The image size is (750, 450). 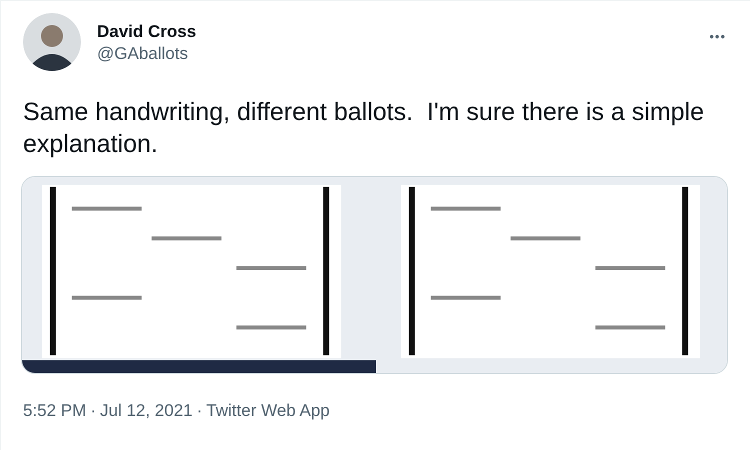 I want to click on avatar, so click(x=52, y=42).